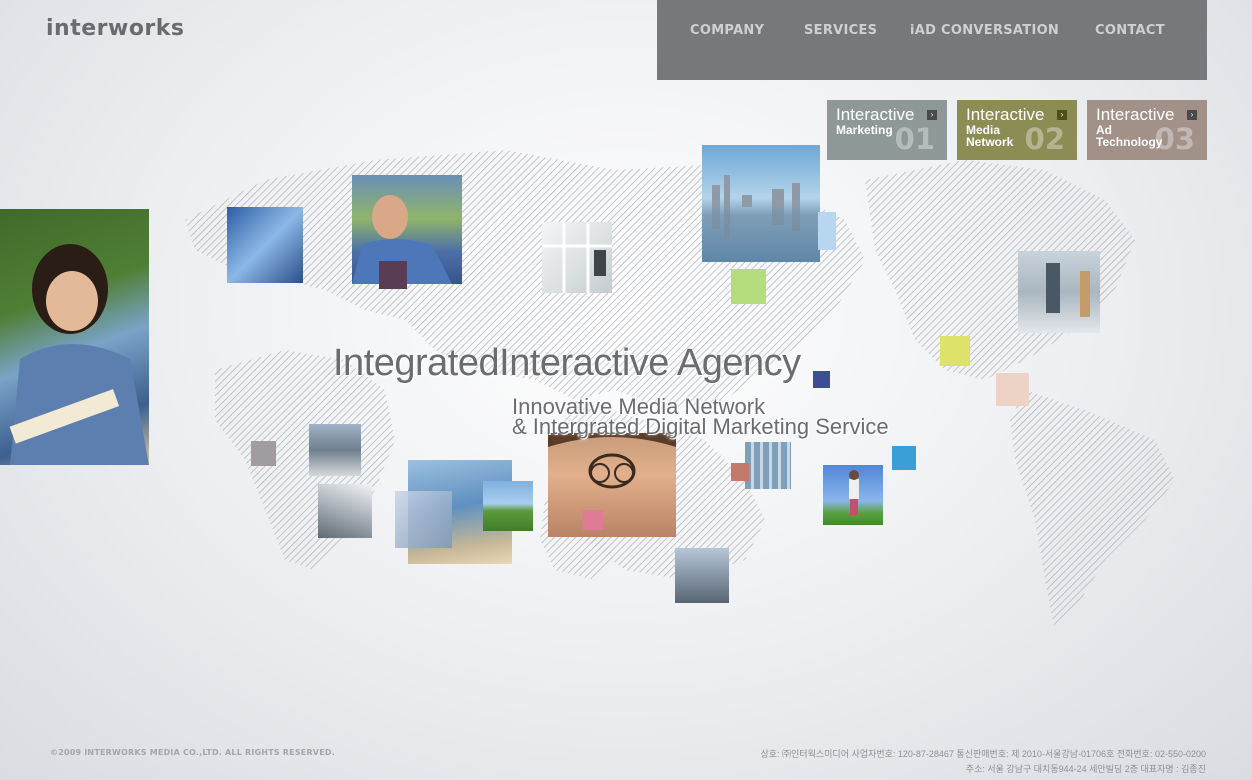  What do you see at coordinates (612, 461) in the screenshot?
I see `man-glasses-illustration` at bounding box center [612, 461].